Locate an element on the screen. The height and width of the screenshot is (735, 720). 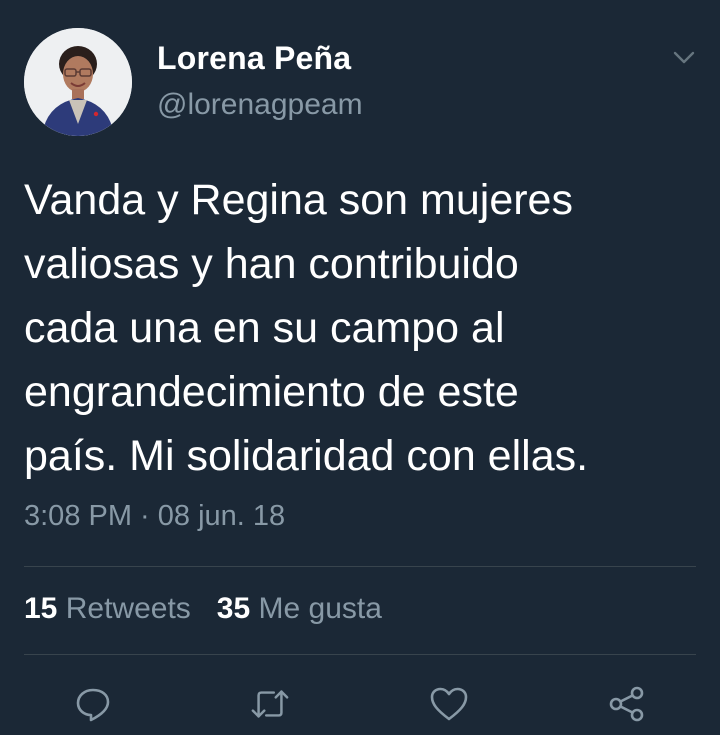
chevron-down-icon is located at coordinates (684, 58).